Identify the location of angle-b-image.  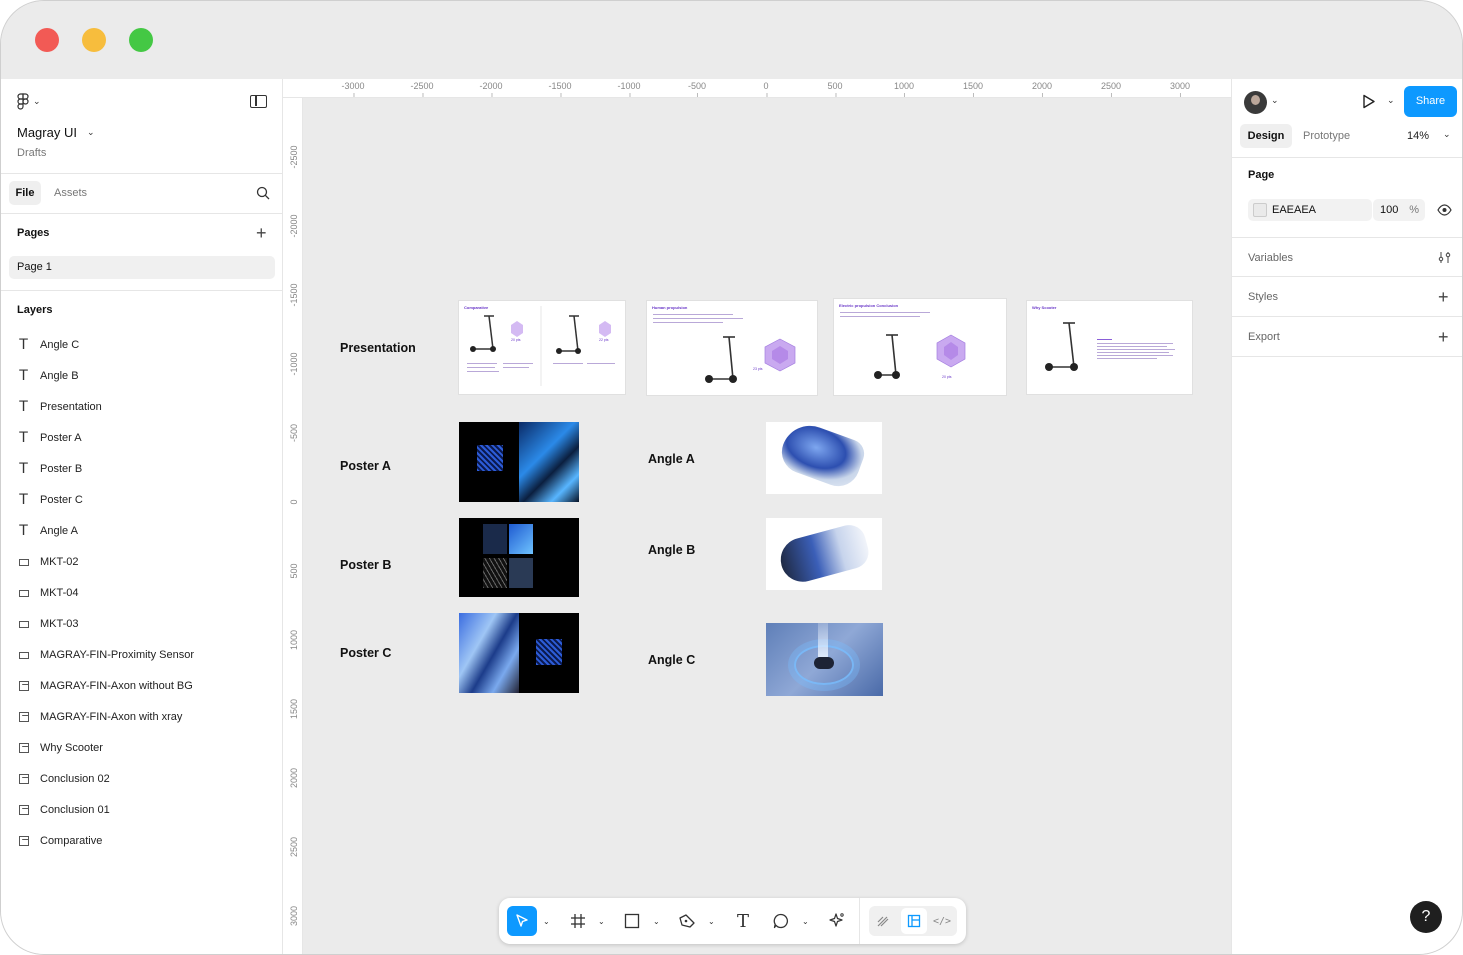
(824, 554).